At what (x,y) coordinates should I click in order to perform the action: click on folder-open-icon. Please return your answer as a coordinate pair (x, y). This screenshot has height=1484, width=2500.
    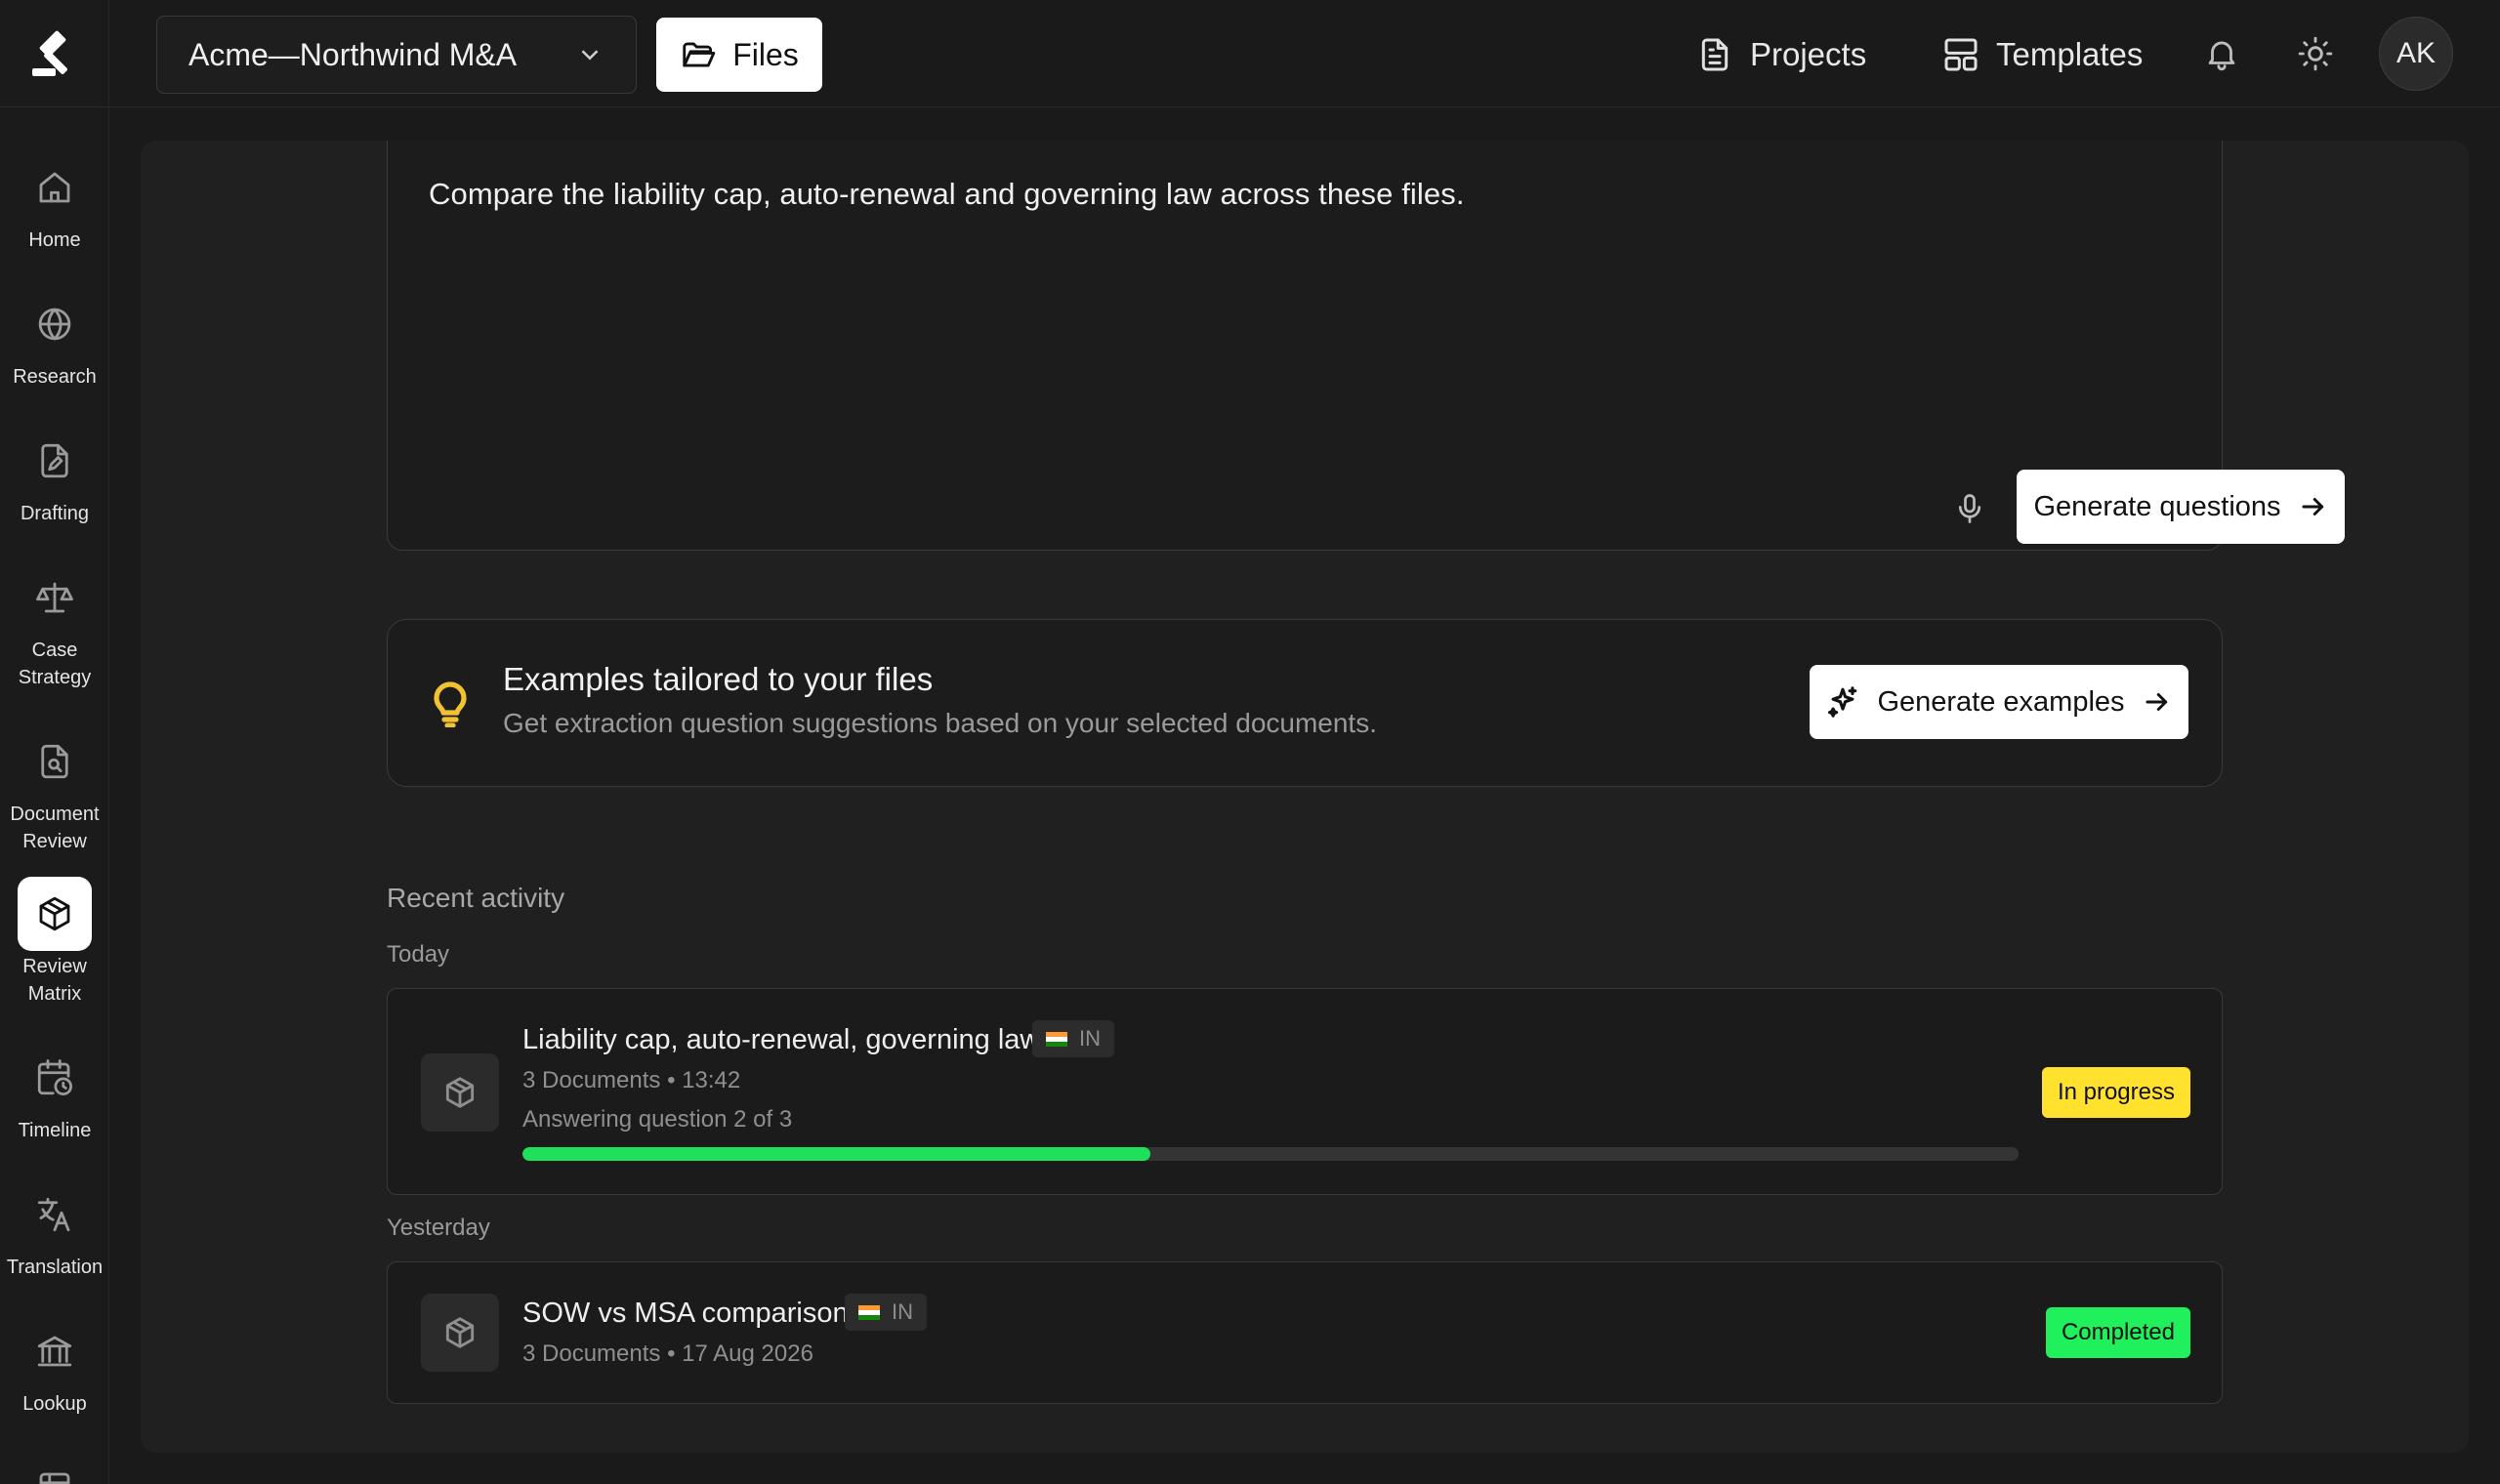
    Looking at the image, I should click on (699, 55).